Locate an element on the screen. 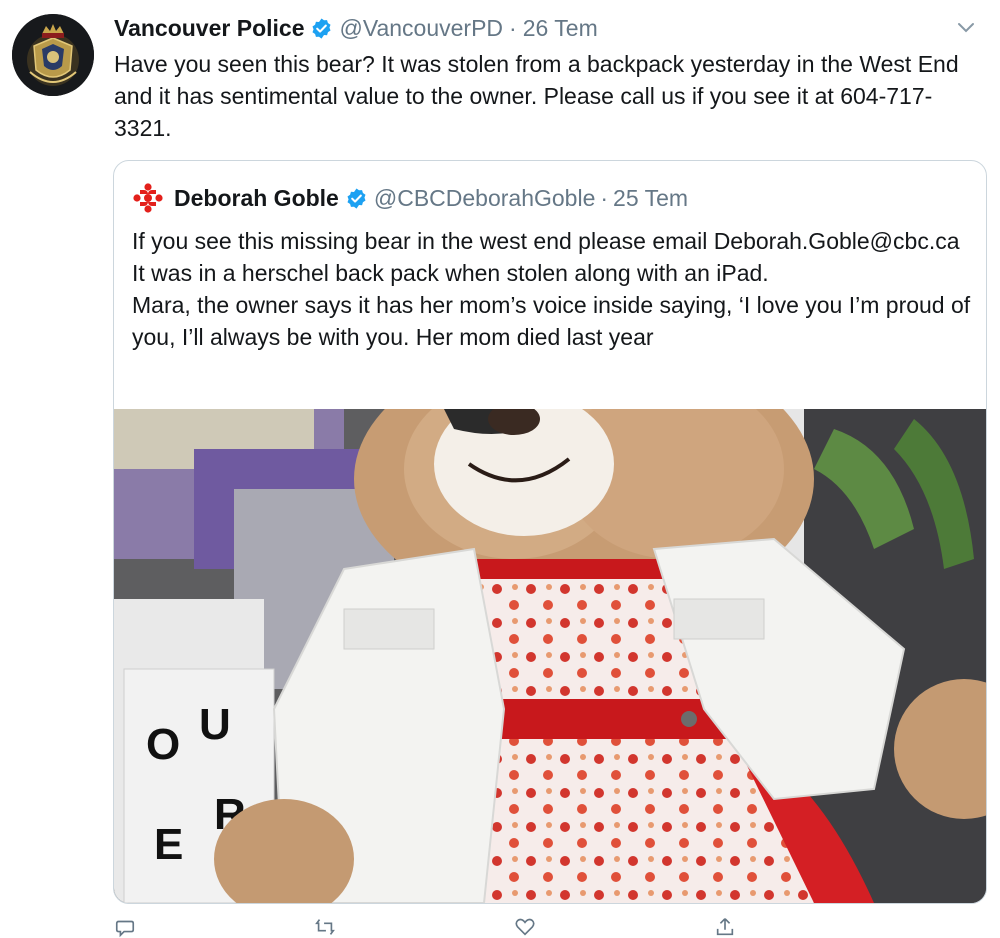 Image resolution: width=1000 pixels, height=938 pixels. vancouver-police-avatar is located at coordinates (53, 55).